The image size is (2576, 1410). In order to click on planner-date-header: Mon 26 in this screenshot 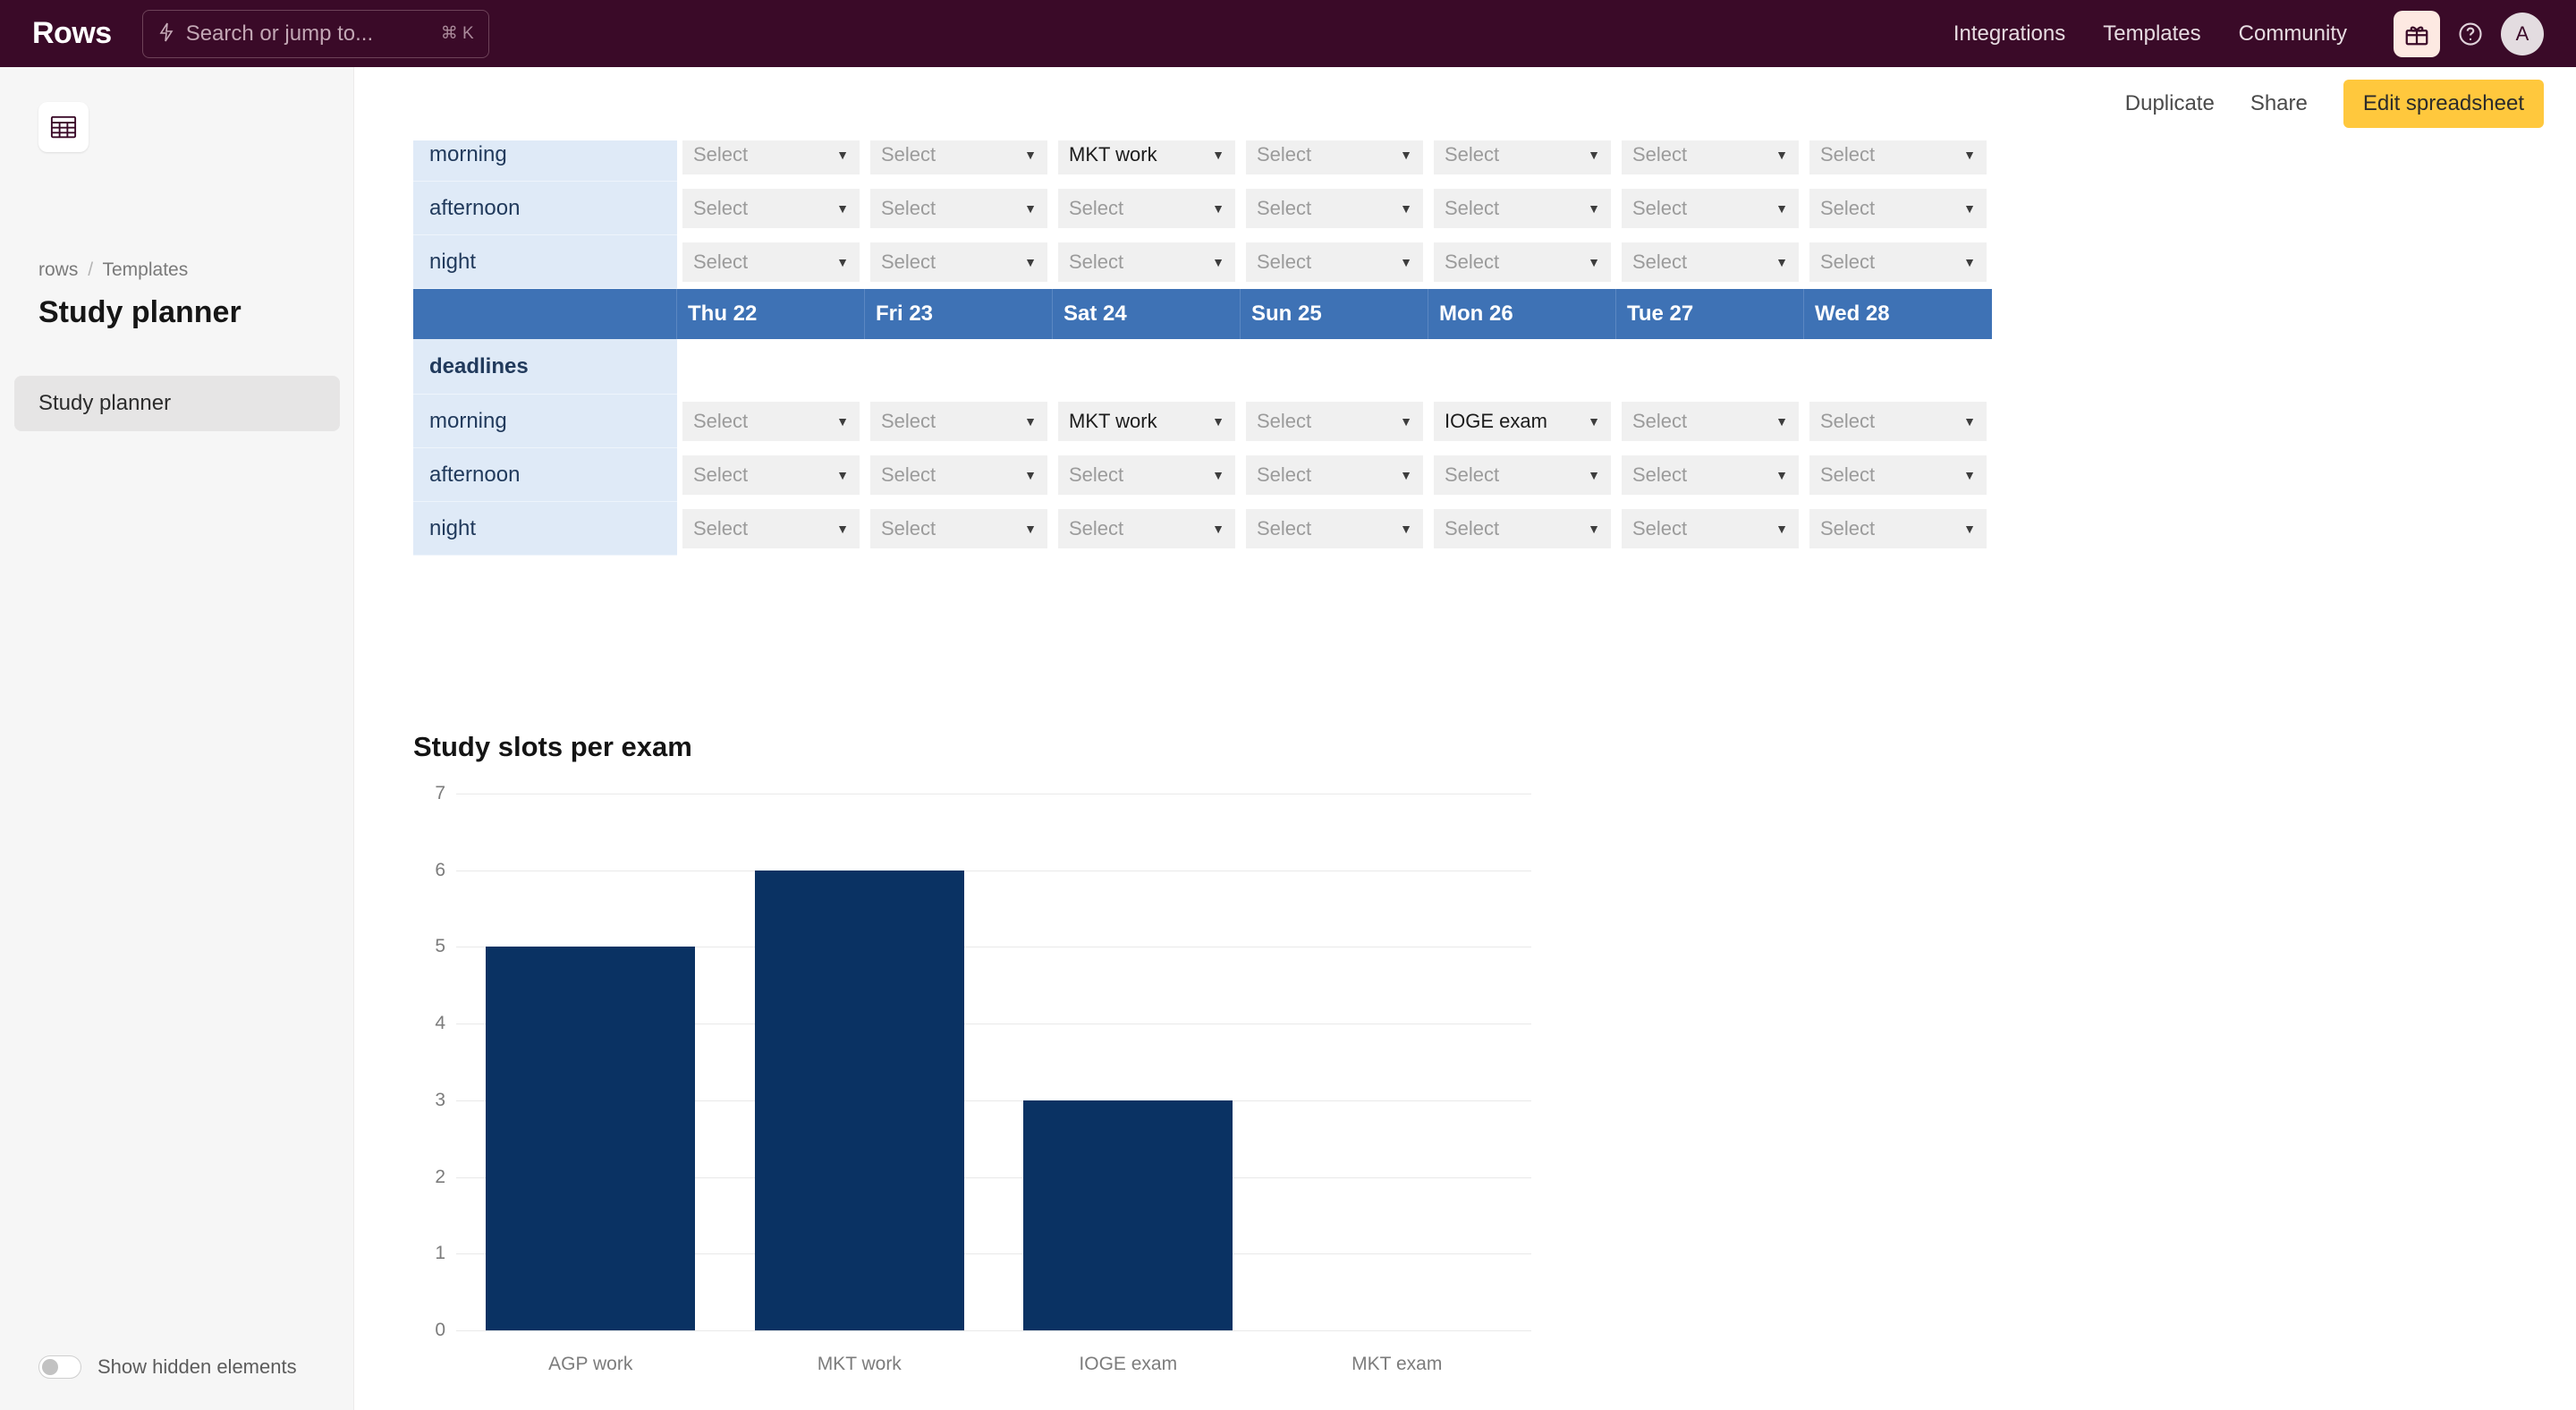, I will do `click(1522, 314)`.